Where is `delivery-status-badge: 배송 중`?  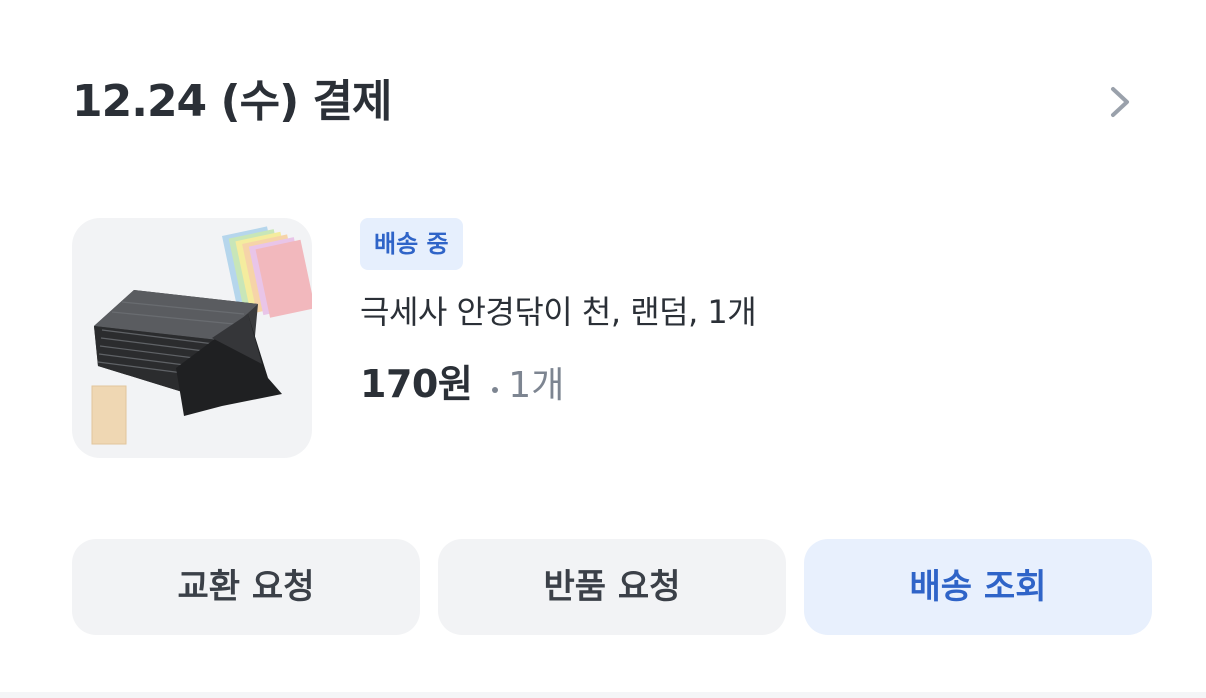 delivery-status-badge: 배송 중 is located at coordinates (411, 244).